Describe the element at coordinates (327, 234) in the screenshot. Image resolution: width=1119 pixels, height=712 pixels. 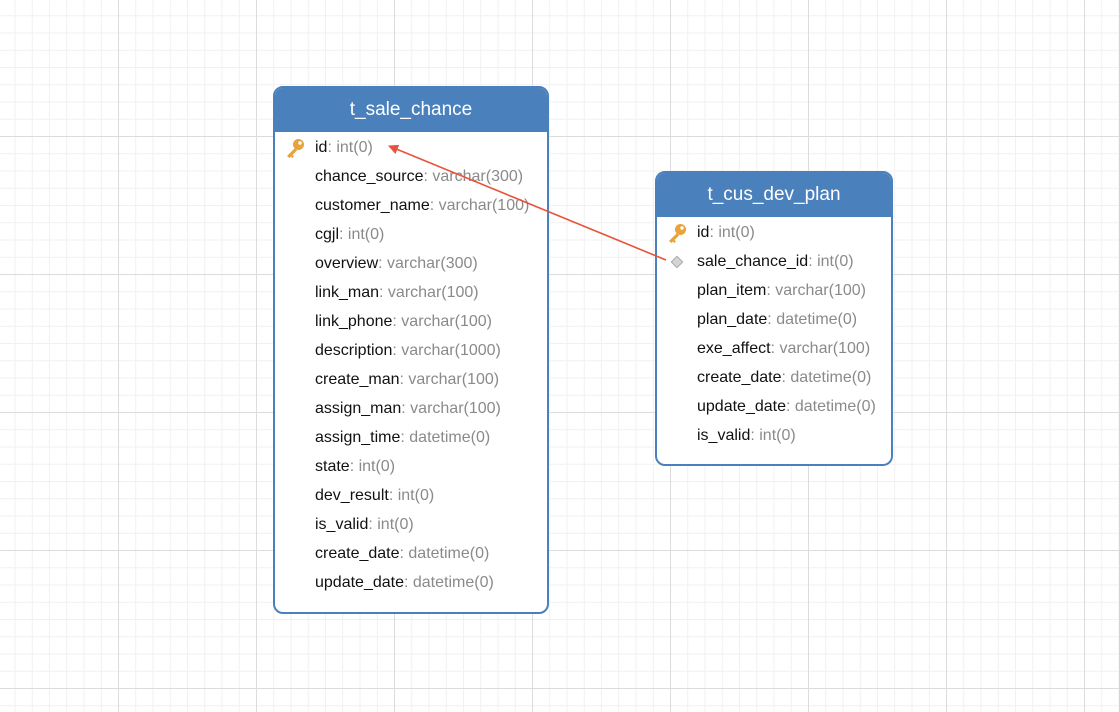
I see `field-name: cgjl` at that location.